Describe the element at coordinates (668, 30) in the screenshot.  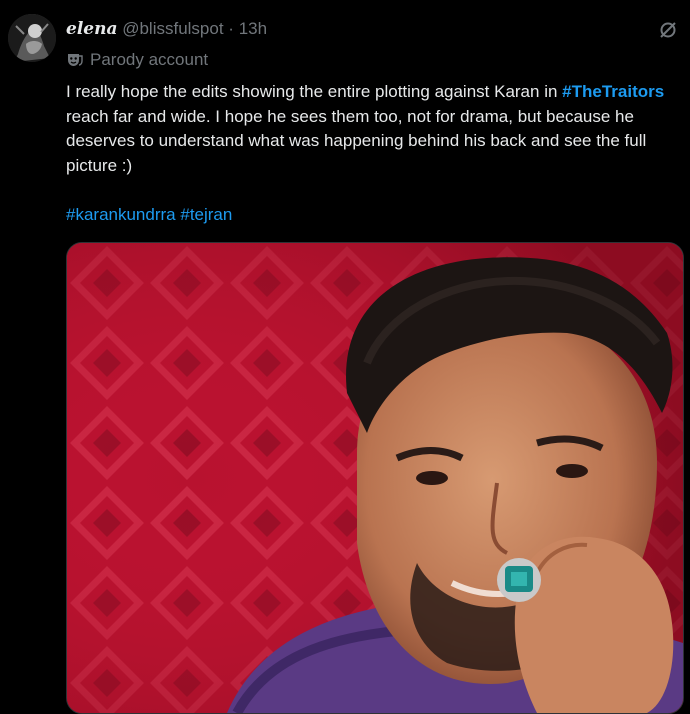
I see `grok-icon` at that location.